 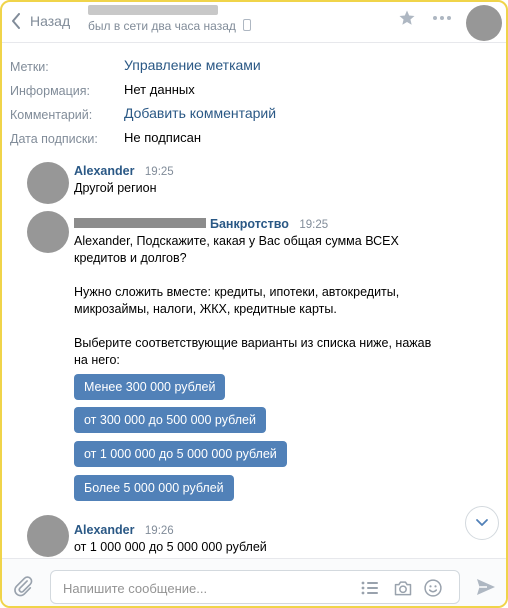 What do you see at coordinates (442, 18) in the screenshot?
I see `more-icon` at bounding box center [442, 18].